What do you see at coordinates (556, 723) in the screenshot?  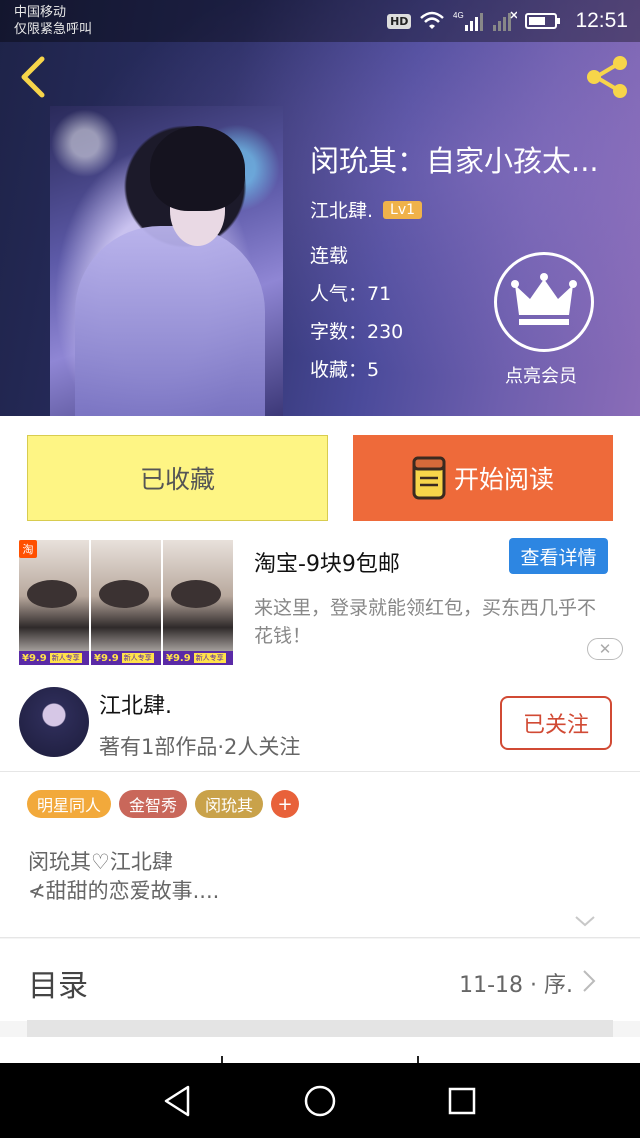 I see `follow-button: 已关注` at bounding box center [556, 723].